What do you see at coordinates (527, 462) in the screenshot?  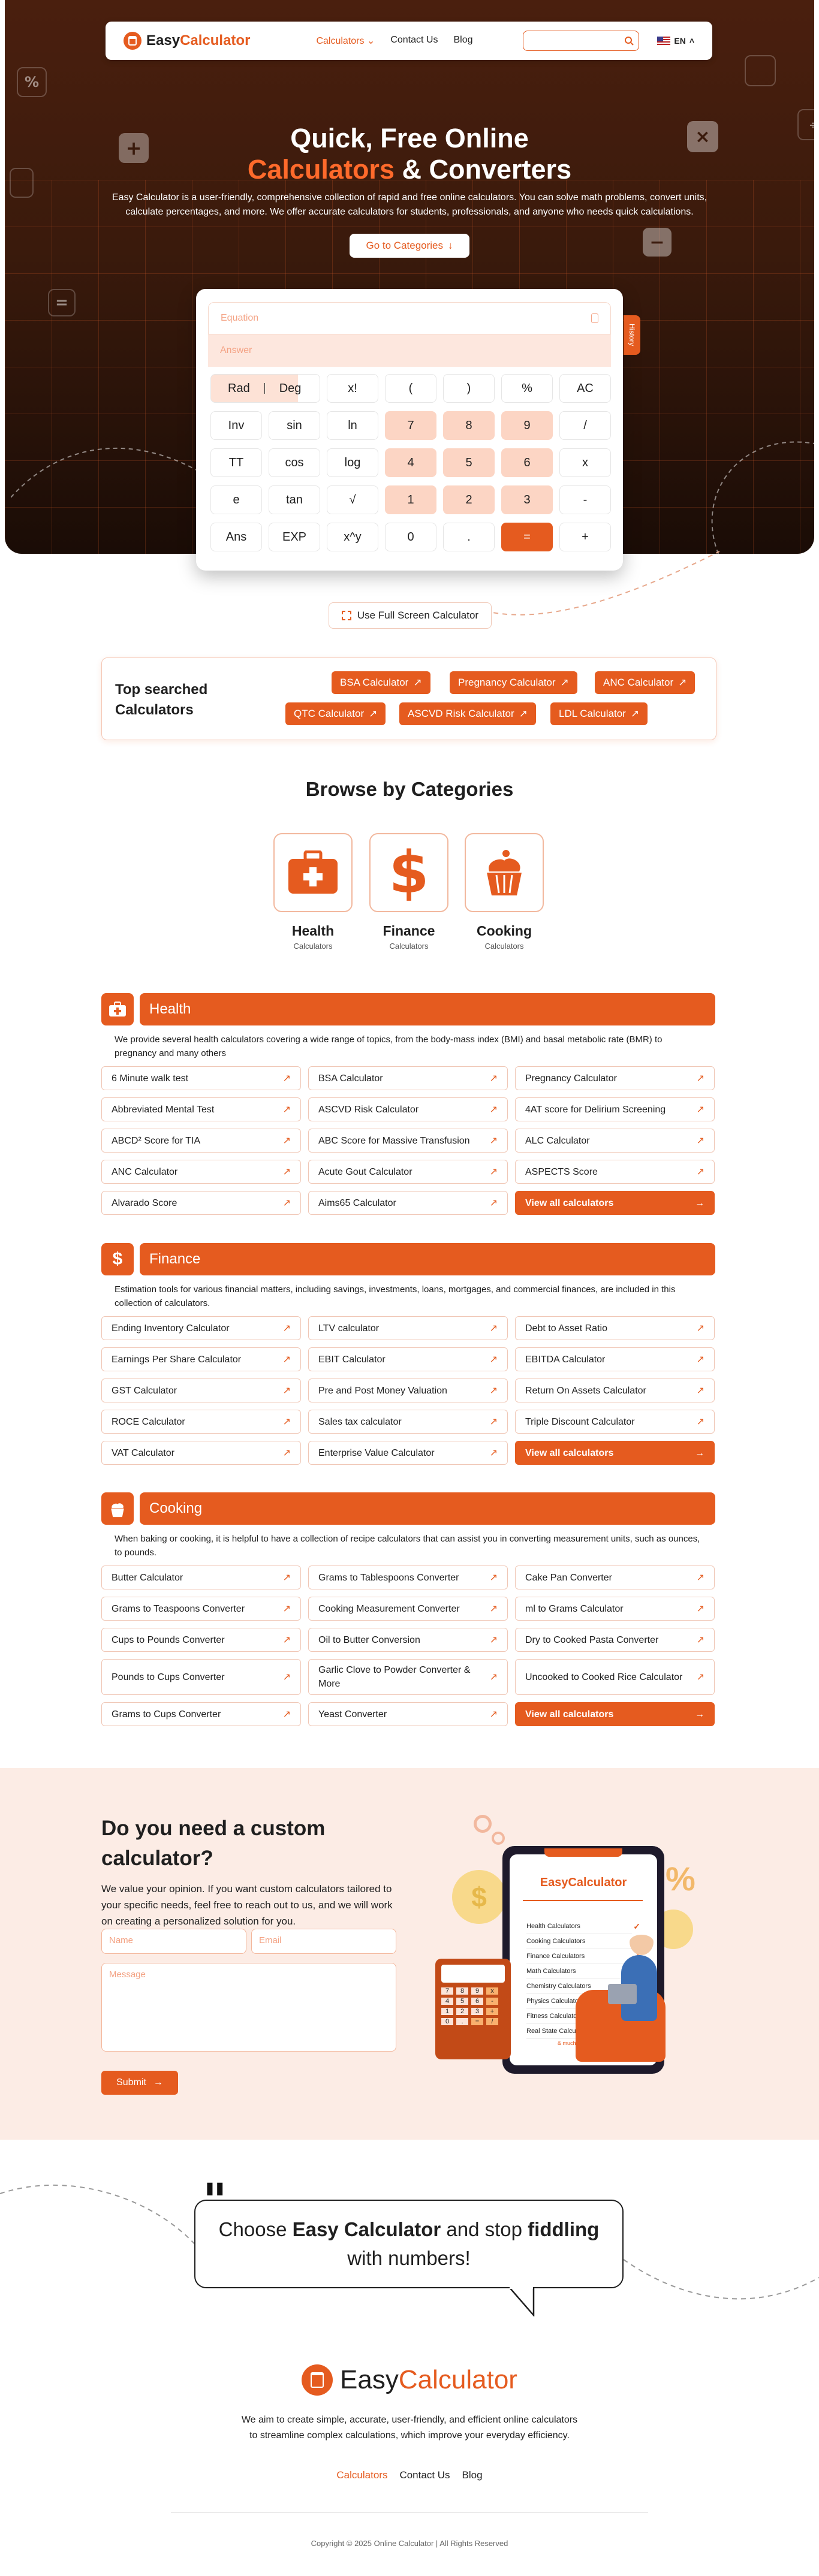 I see `key-6: 6` at bounding box center [527, 462].